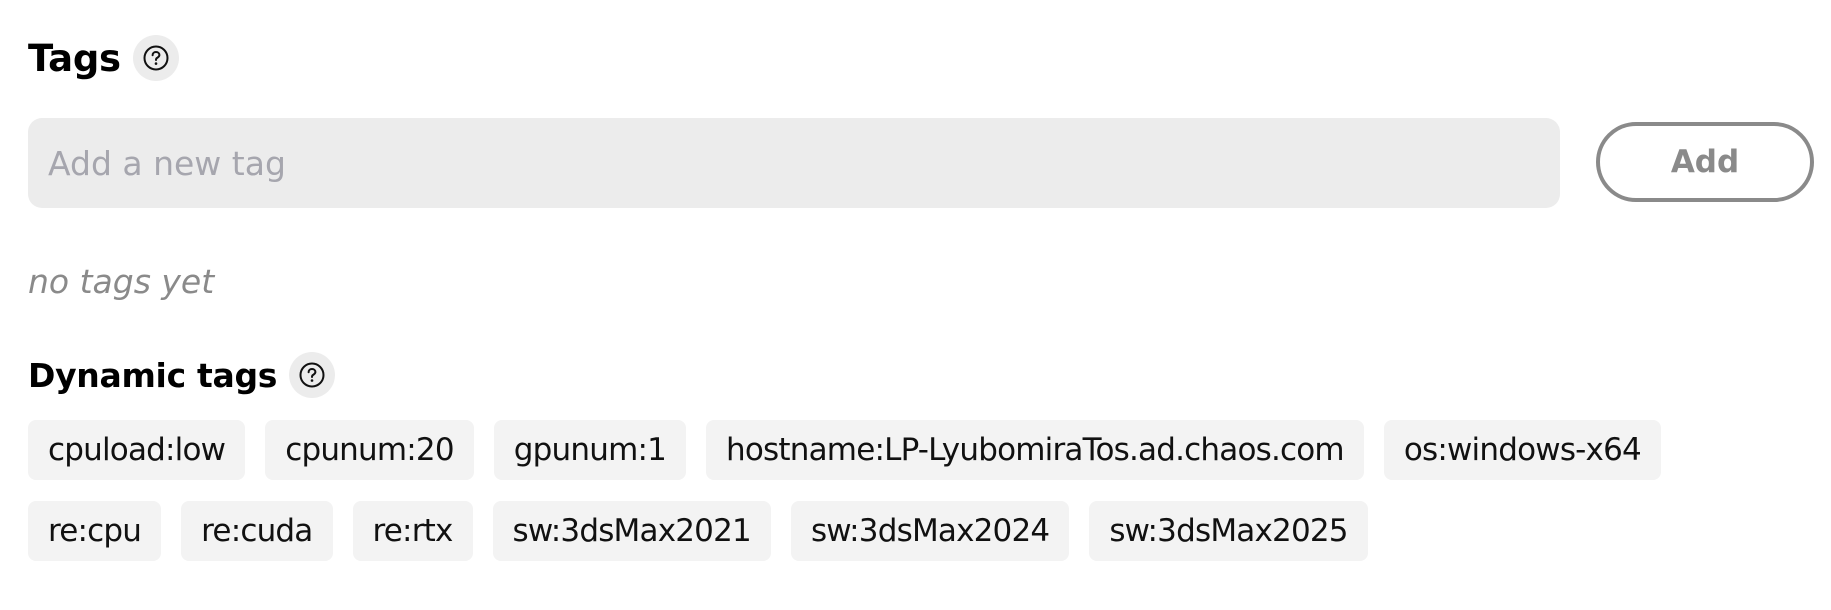  Describe the element at coordinates (137, 450) in the screenshot. I see `dynamic-tag-chip: cpuload:low` at that location.